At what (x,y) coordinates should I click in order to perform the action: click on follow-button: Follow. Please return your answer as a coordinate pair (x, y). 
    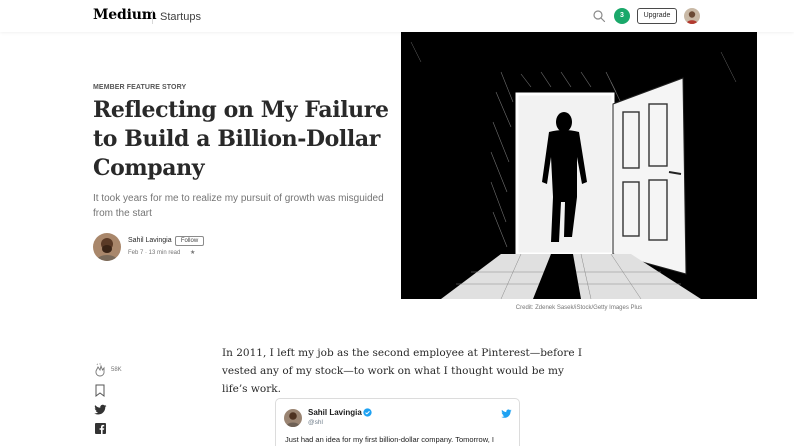
    Looking at the image, I should click on (189, 241).